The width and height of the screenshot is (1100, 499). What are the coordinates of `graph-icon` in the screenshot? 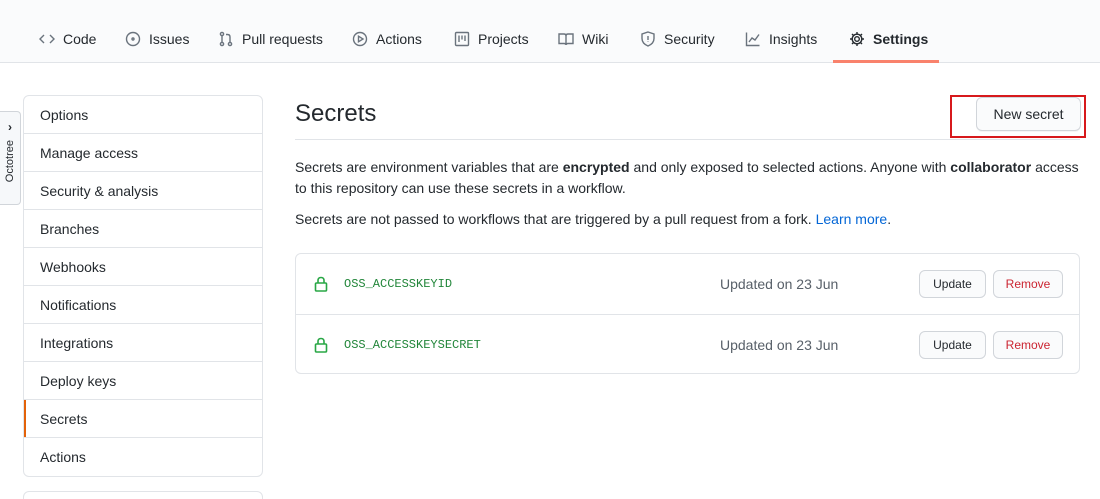 It's located at (752, 39).